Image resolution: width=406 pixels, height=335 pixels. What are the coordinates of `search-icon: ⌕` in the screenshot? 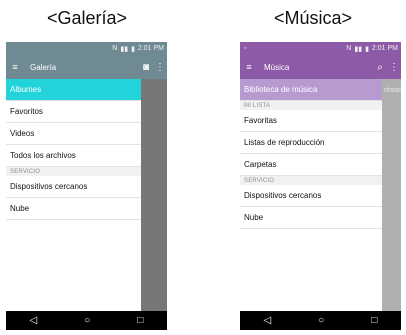 It's located at (380, 67).